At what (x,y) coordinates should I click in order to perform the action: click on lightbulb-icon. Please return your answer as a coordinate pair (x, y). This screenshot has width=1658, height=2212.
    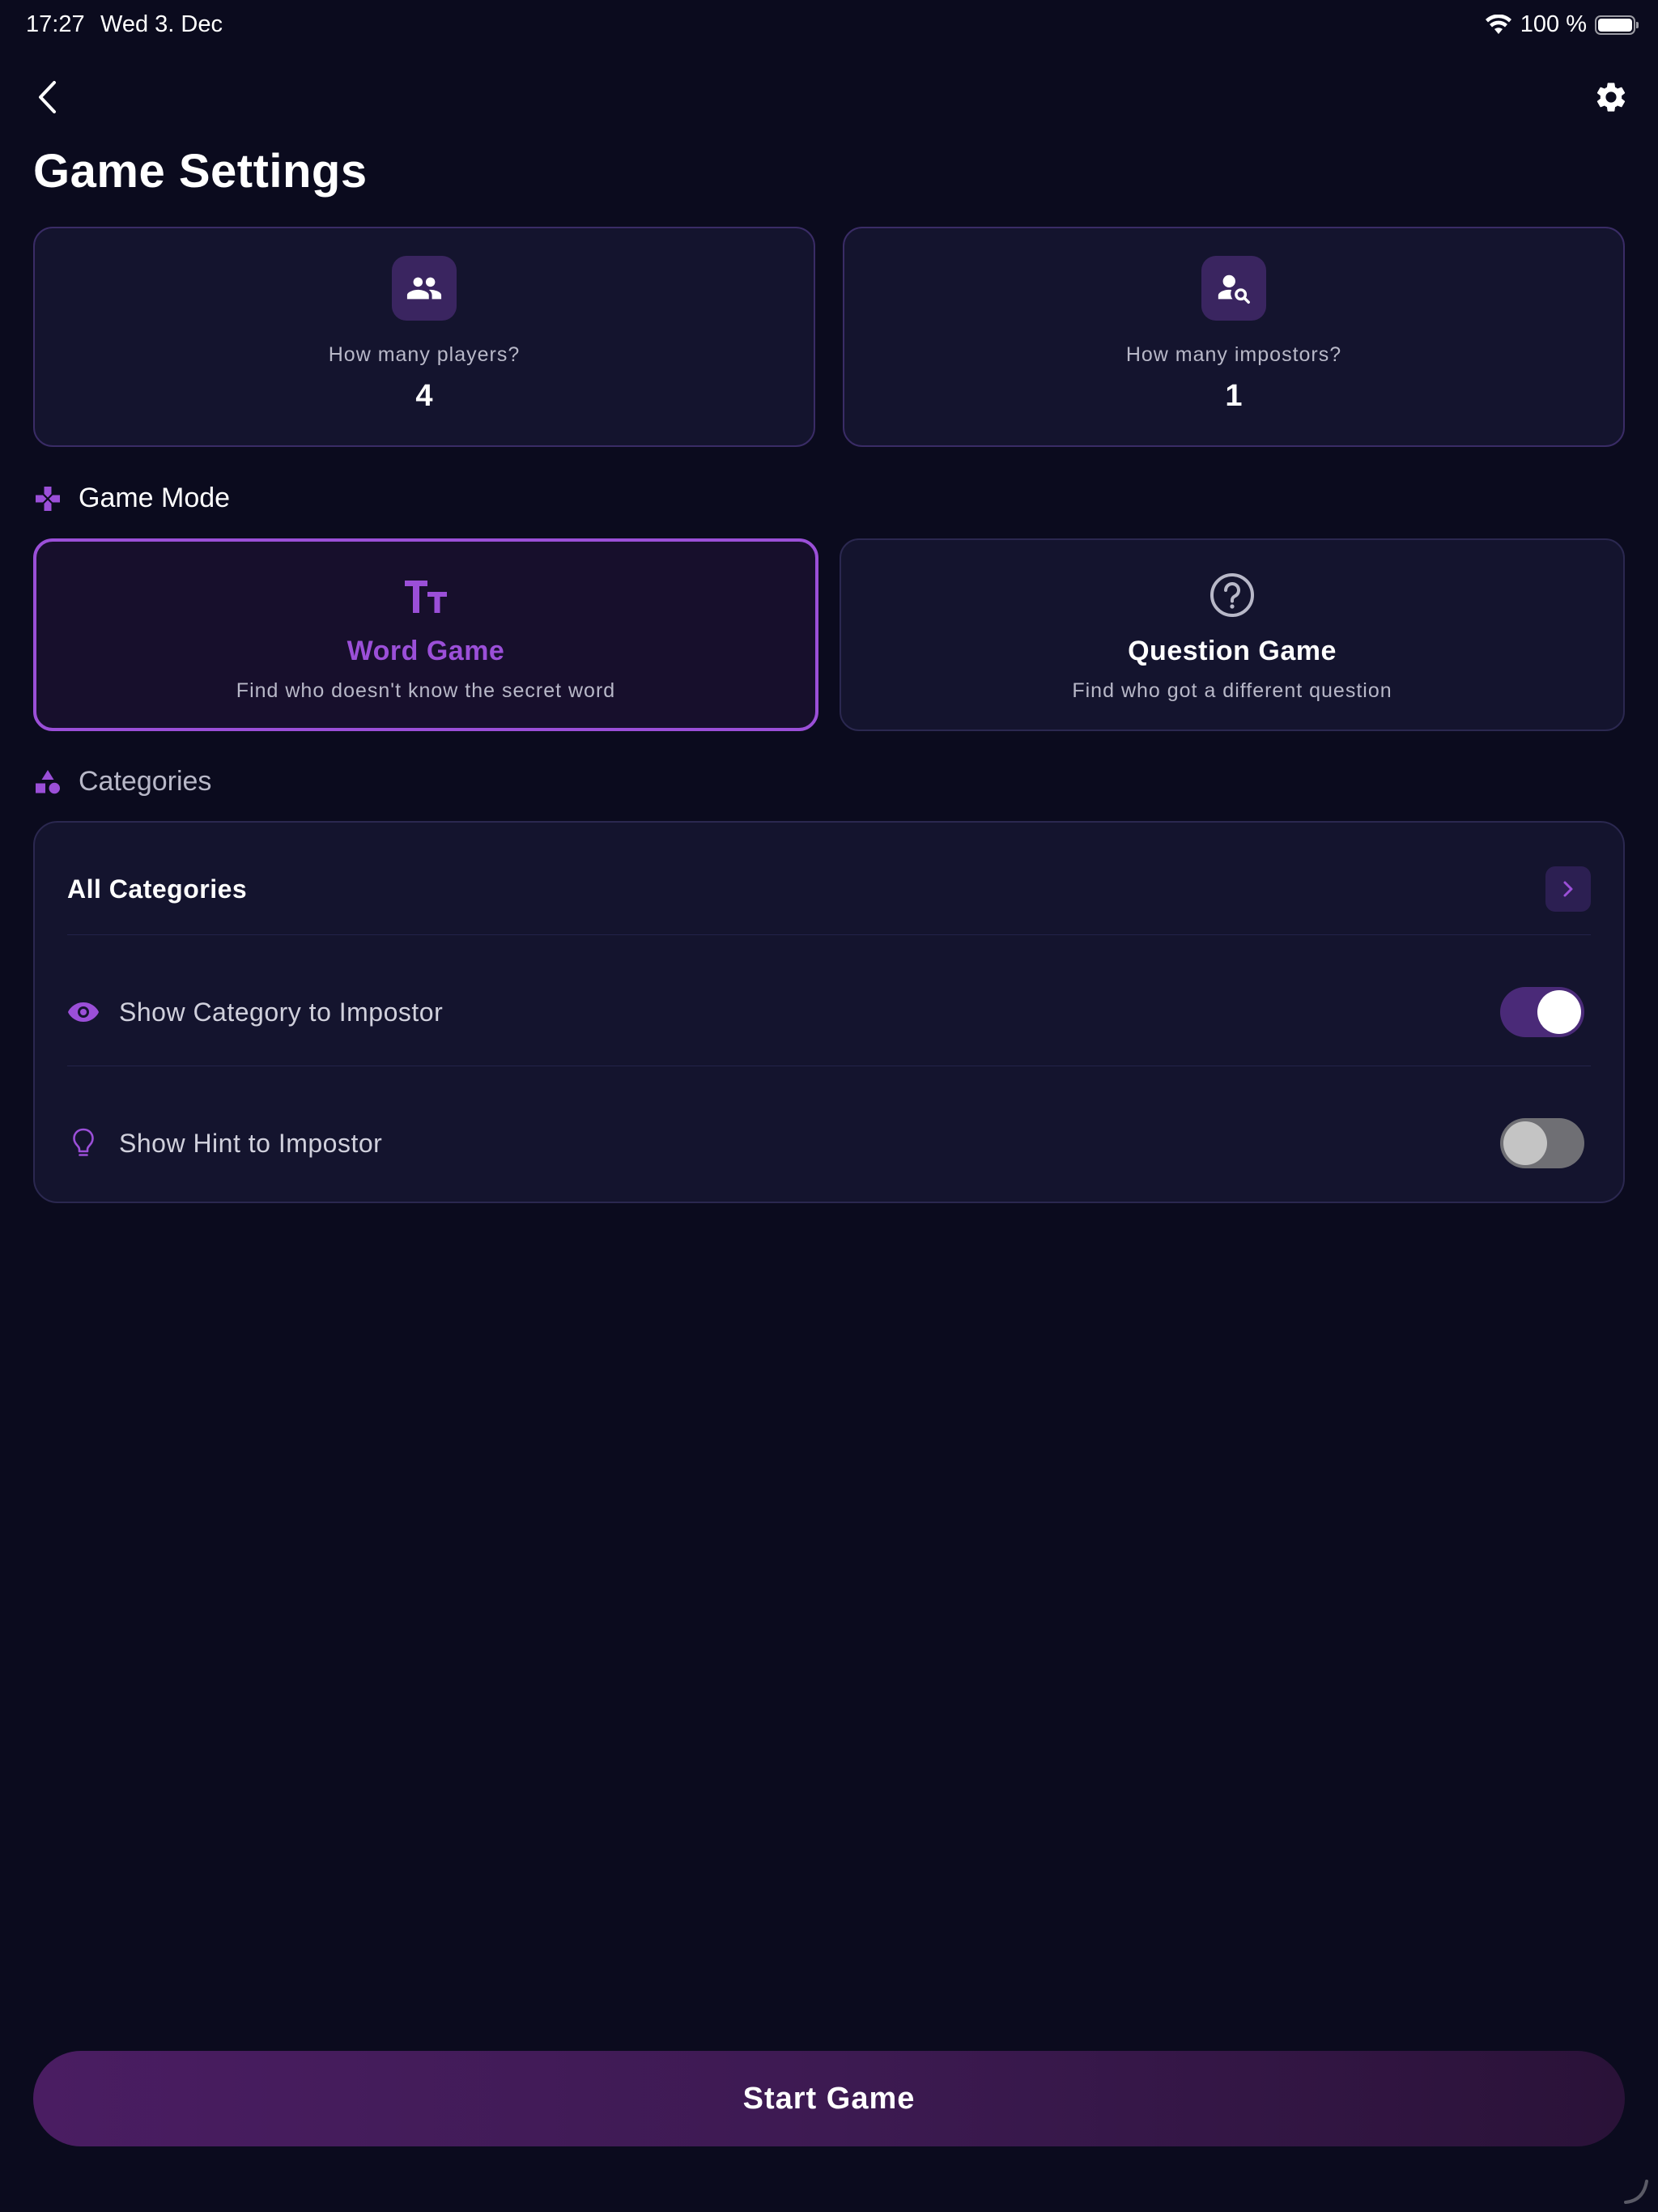
    Looking at the image, I should click on (83, 1142).